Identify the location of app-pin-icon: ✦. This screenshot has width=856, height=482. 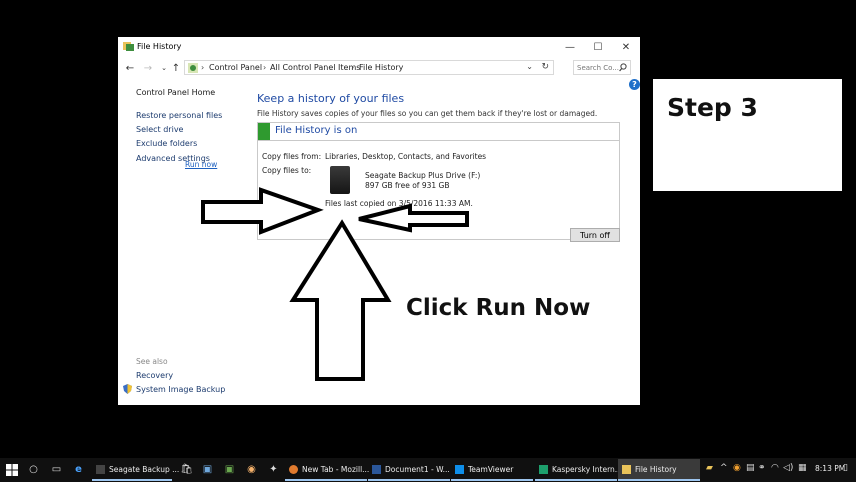
(273, 469).